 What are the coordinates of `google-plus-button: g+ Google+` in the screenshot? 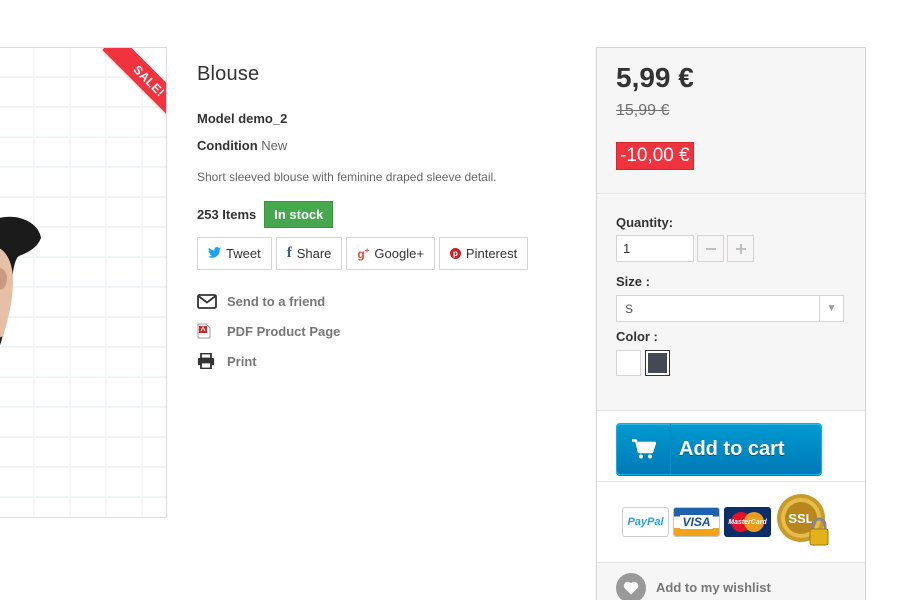 It's located at (390, 253).